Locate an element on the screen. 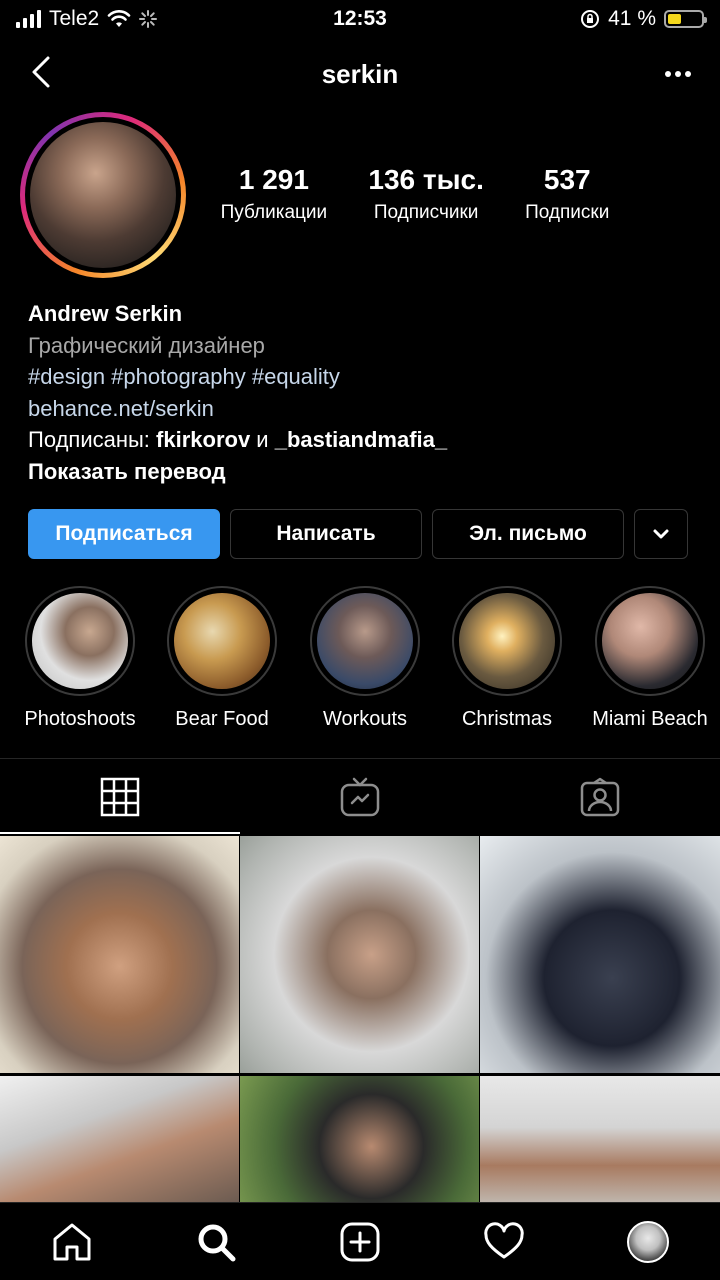  tab-tagged is located at coordinates (600, 796).